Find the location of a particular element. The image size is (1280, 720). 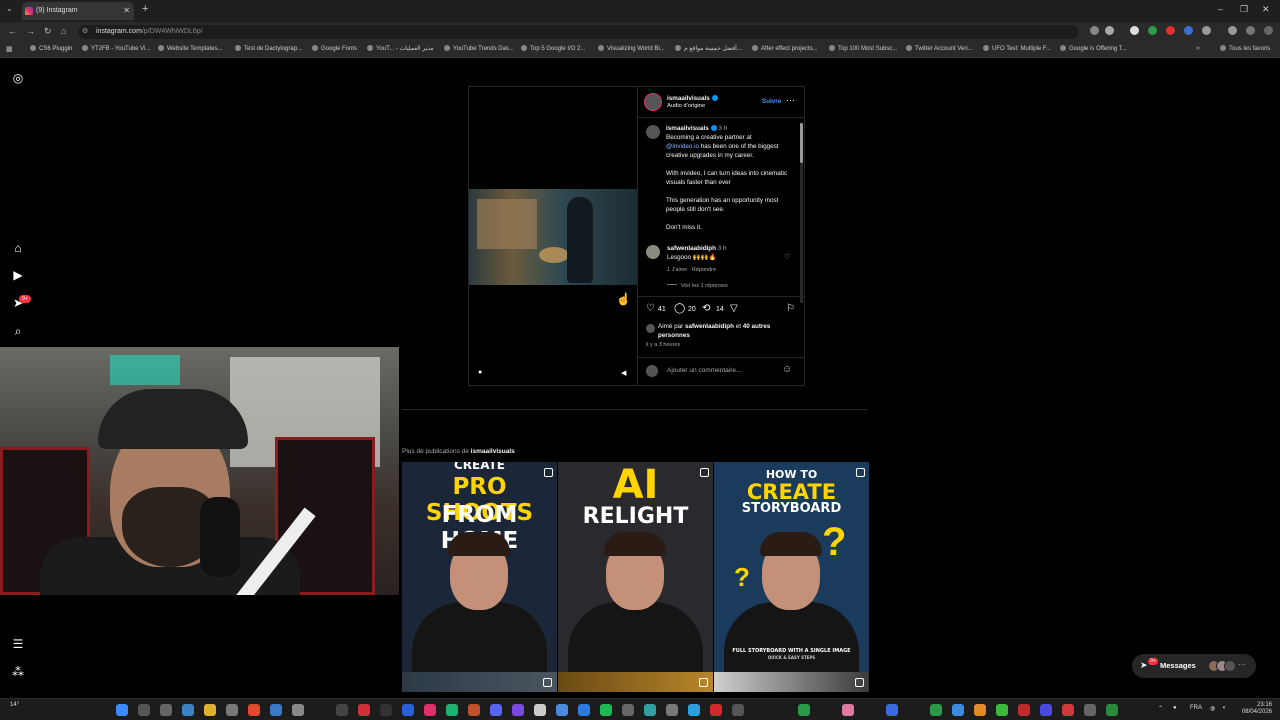

home-icon: ⌂ is located at coordinates (63, 31).